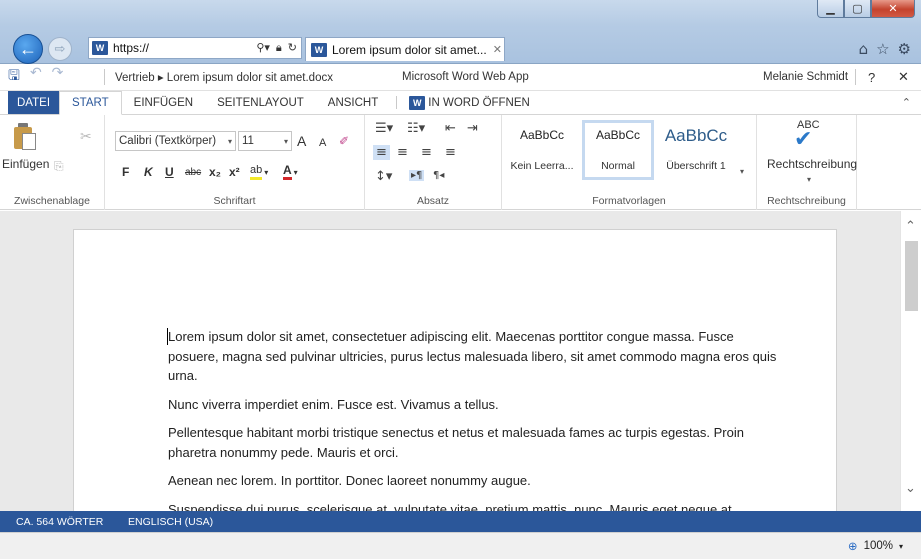 This screenshot has height=559, width=921. Describe the element at coordinates (812, 164) in the screenshot. I see `spelling-button: Rechtschreibung` at that location.